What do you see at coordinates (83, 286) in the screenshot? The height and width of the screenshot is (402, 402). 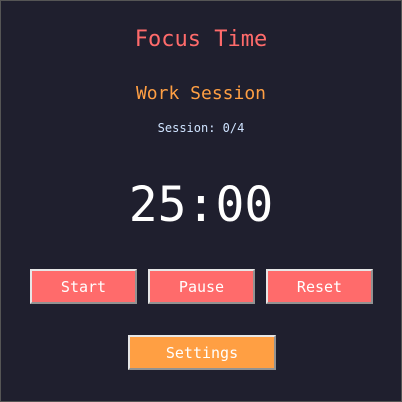 I see `start-button: Start` at bounding box center [83, 286].